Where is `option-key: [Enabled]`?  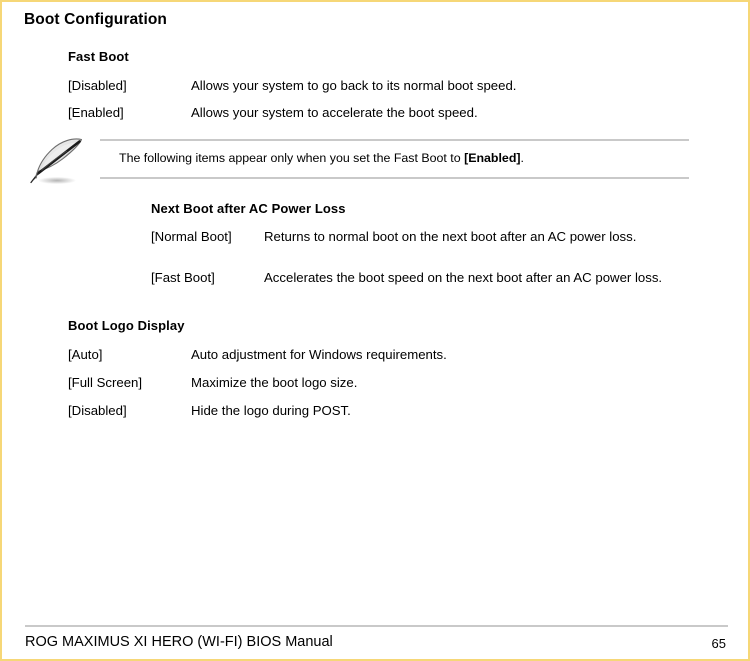
option-key: [Enabled] is located at coordinates (96, 112).